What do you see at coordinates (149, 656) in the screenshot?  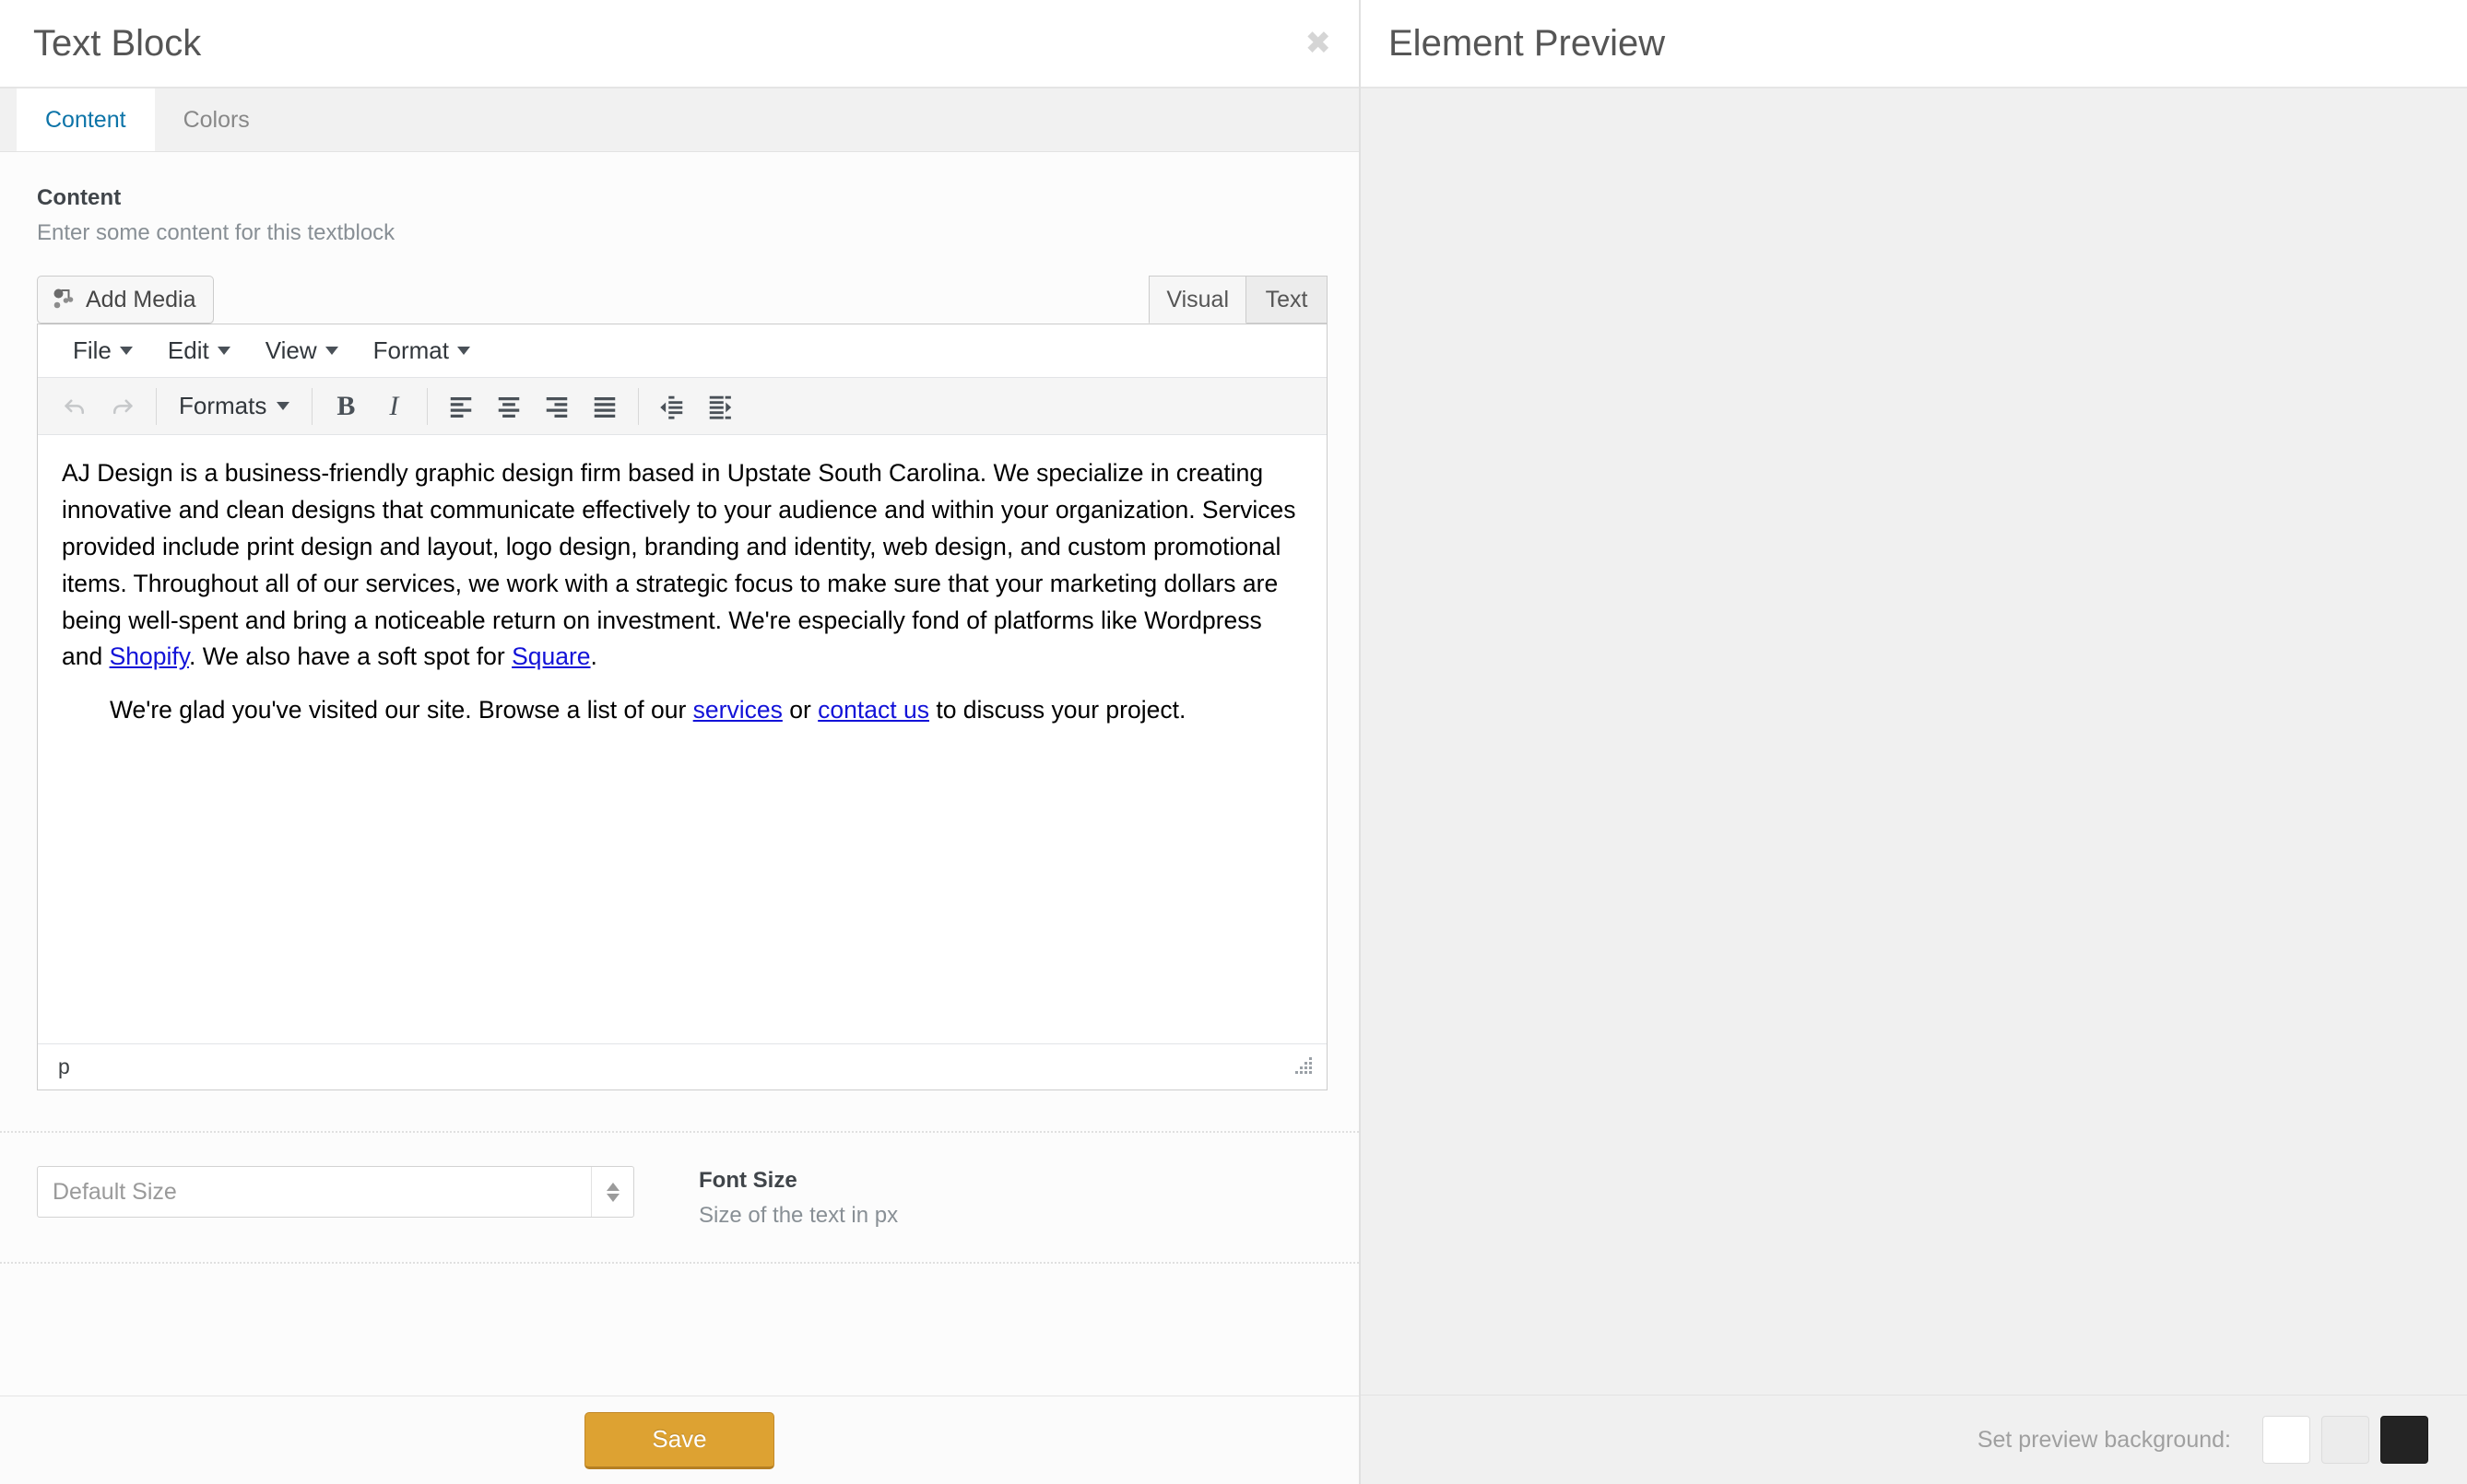 I see `link-shopify: Shopify` at bounding box center [149, 656].